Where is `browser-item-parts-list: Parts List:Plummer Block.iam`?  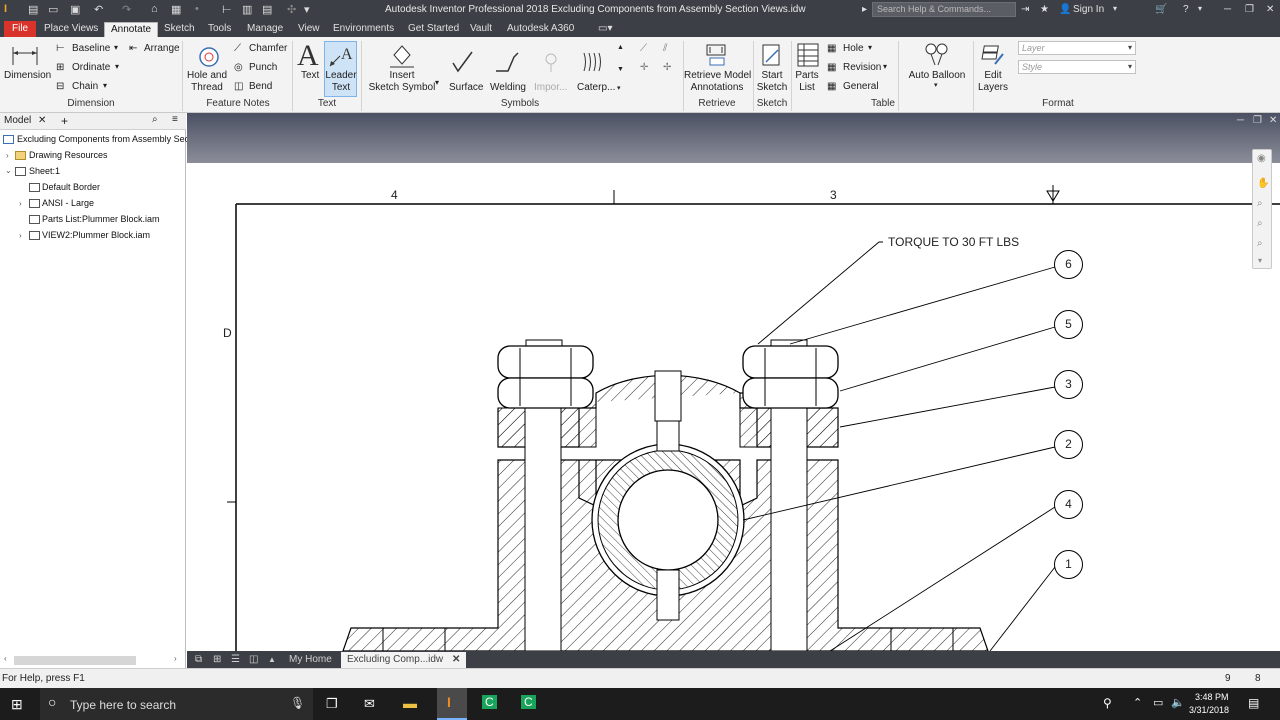 browser-item-parts-list: Parts List:Plummer Block.iam is located at coordinates (101, 219).